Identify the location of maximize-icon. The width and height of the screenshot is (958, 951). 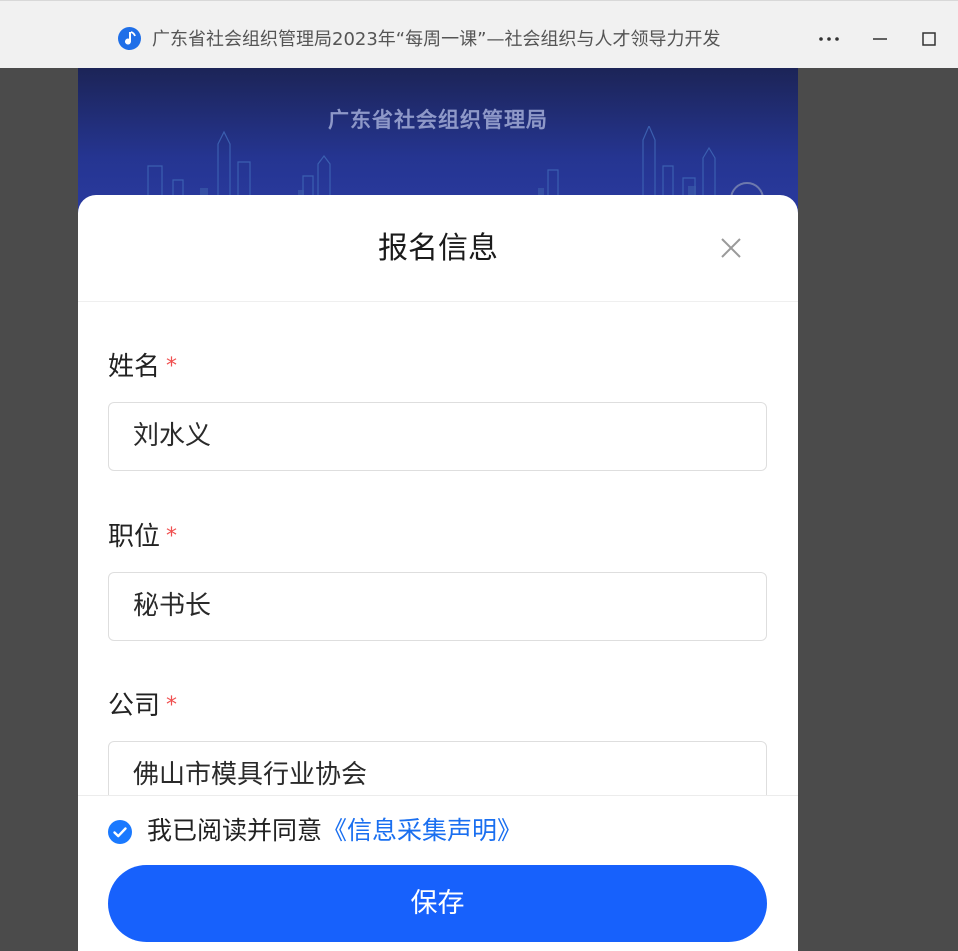
(929, 39).